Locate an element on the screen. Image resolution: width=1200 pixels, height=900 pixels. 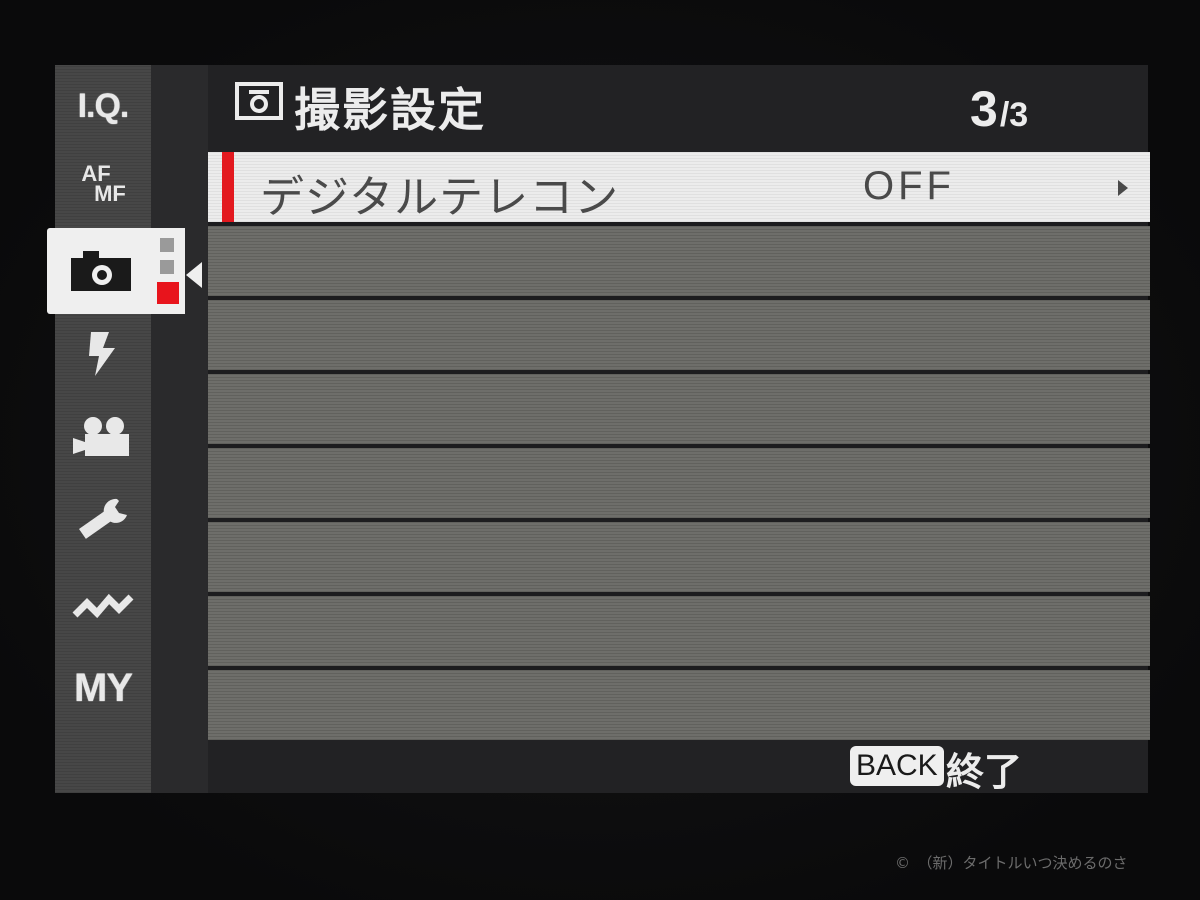
back-action-label: 終了 is located at coordinates (984, 772).